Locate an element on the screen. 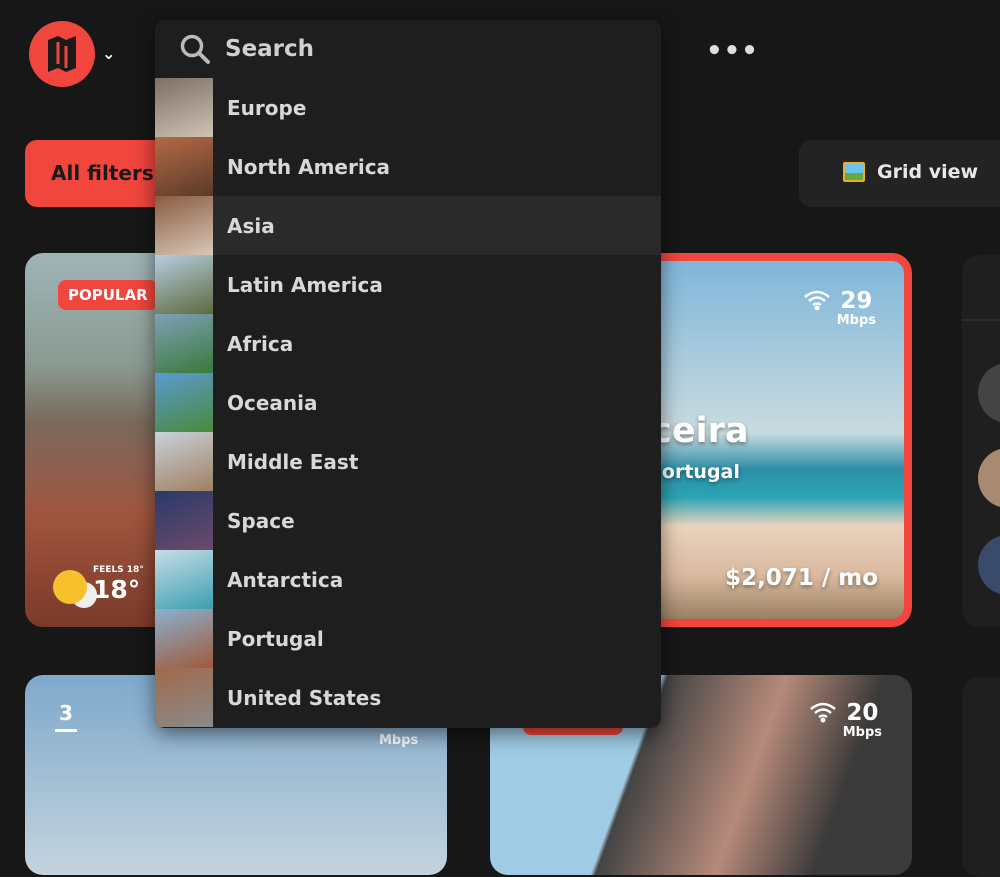  dropdown-item-united-states: United States is located at coordinates (408, 697).